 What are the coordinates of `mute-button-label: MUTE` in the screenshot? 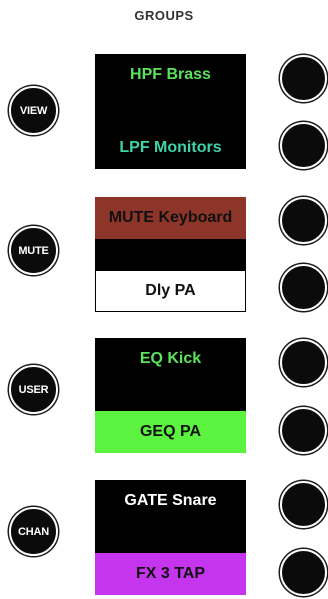 It's located at (33, 250).